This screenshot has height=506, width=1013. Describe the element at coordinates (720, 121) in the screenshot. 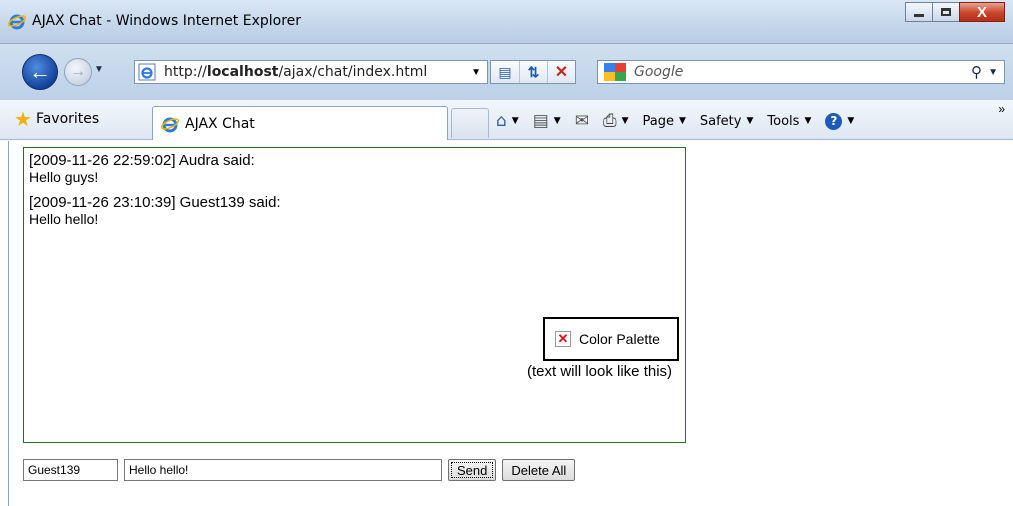

I see `safety-menu-label: Safety` at that location.